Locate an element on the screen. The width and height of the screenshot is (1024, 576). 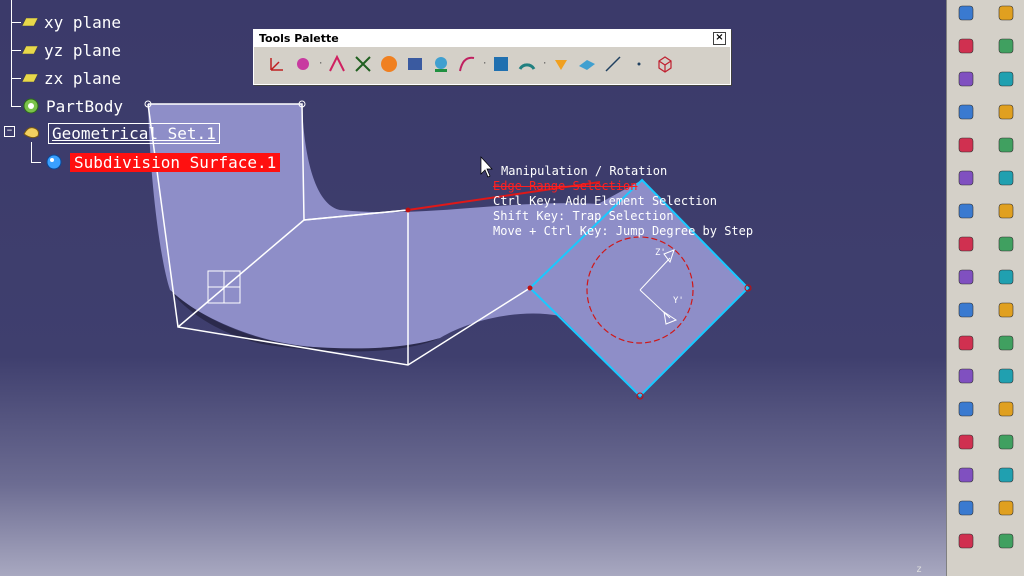
tree-item-label: xy plane is located at coordinates (83, 22).